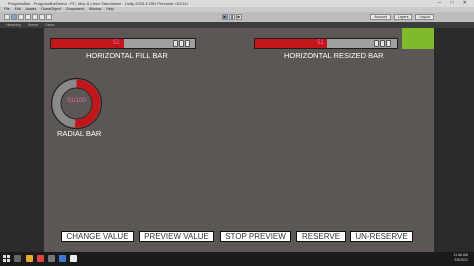 The image size is (474, 266). What do you see at coordinates (237, 259) in the screenshot?
I see `os-taskbar: 11:46 AM 2/9/2021` at bounding box center [237, 259].